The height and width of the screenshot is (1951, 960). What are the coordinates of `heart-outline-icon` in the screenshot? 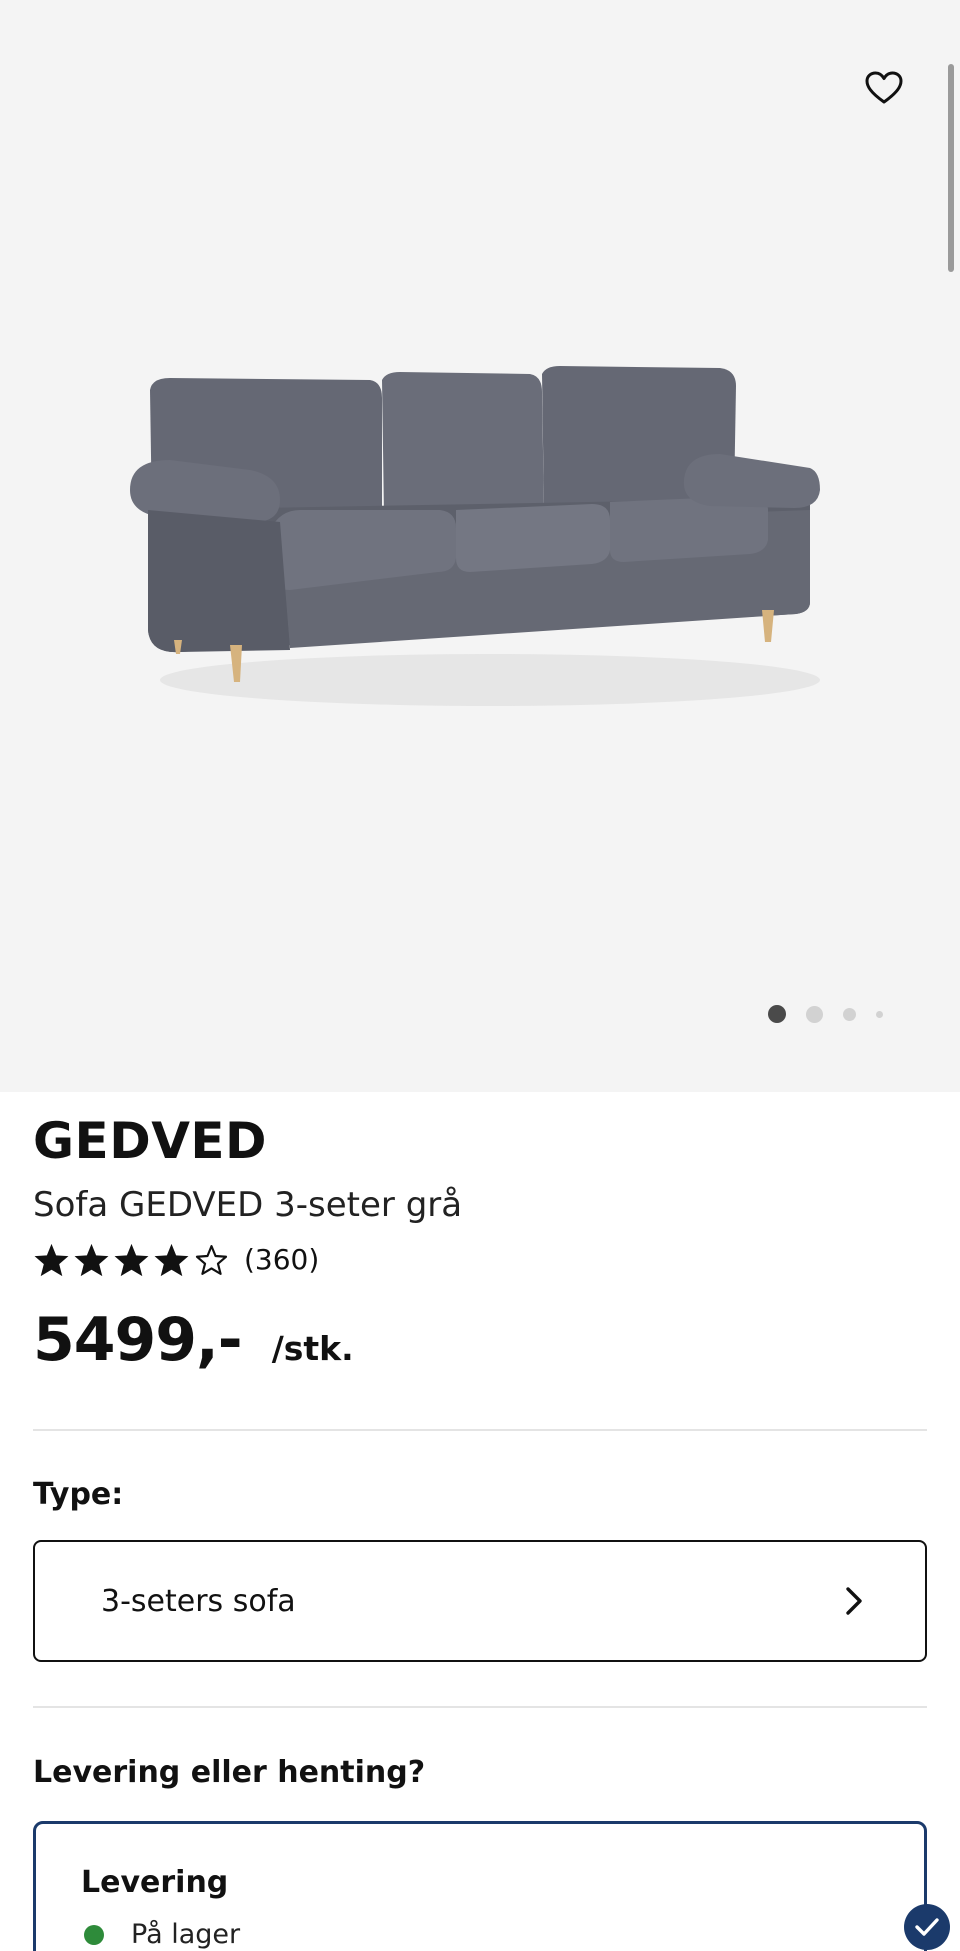 It's located at (884, 87).